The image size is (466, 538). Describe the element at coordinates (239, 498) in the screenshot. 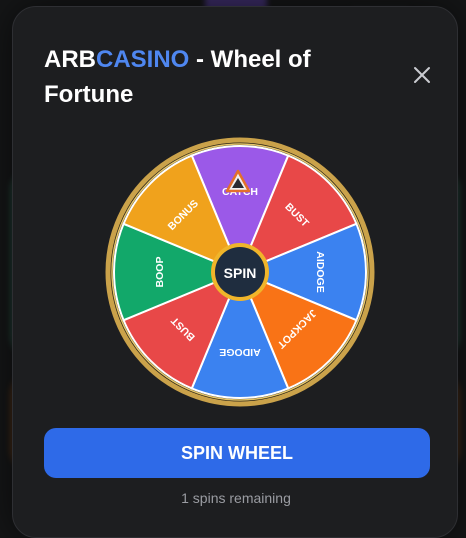

I see `spins-remaining-text: spins remaining` at that location.